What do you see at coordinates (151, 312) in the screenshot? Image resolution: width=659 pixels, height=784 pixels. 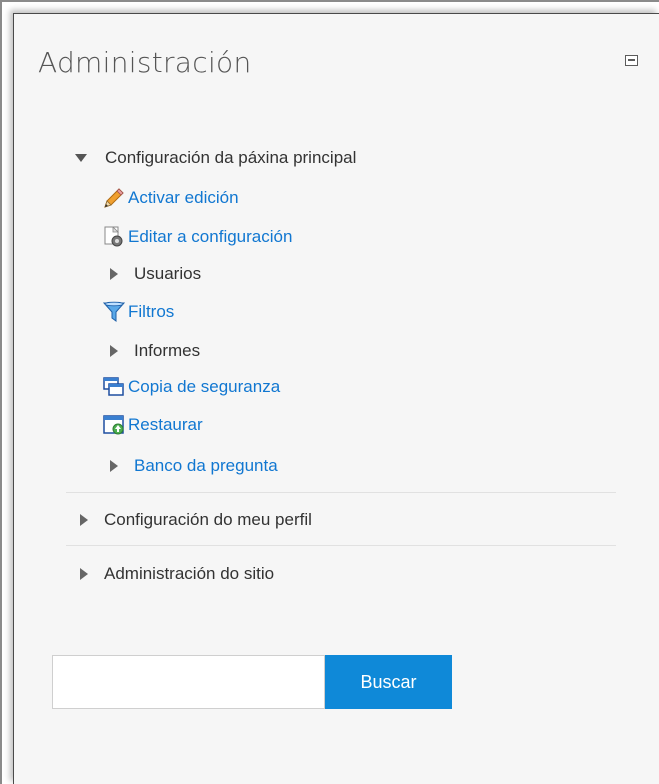 I see `tree-item-link: Filtros` at bounding box center [151, 312].